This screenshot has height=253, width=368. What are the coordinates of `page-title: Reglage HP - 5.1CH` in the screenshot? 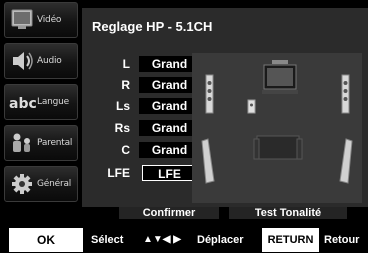 It's located at (152, 26).